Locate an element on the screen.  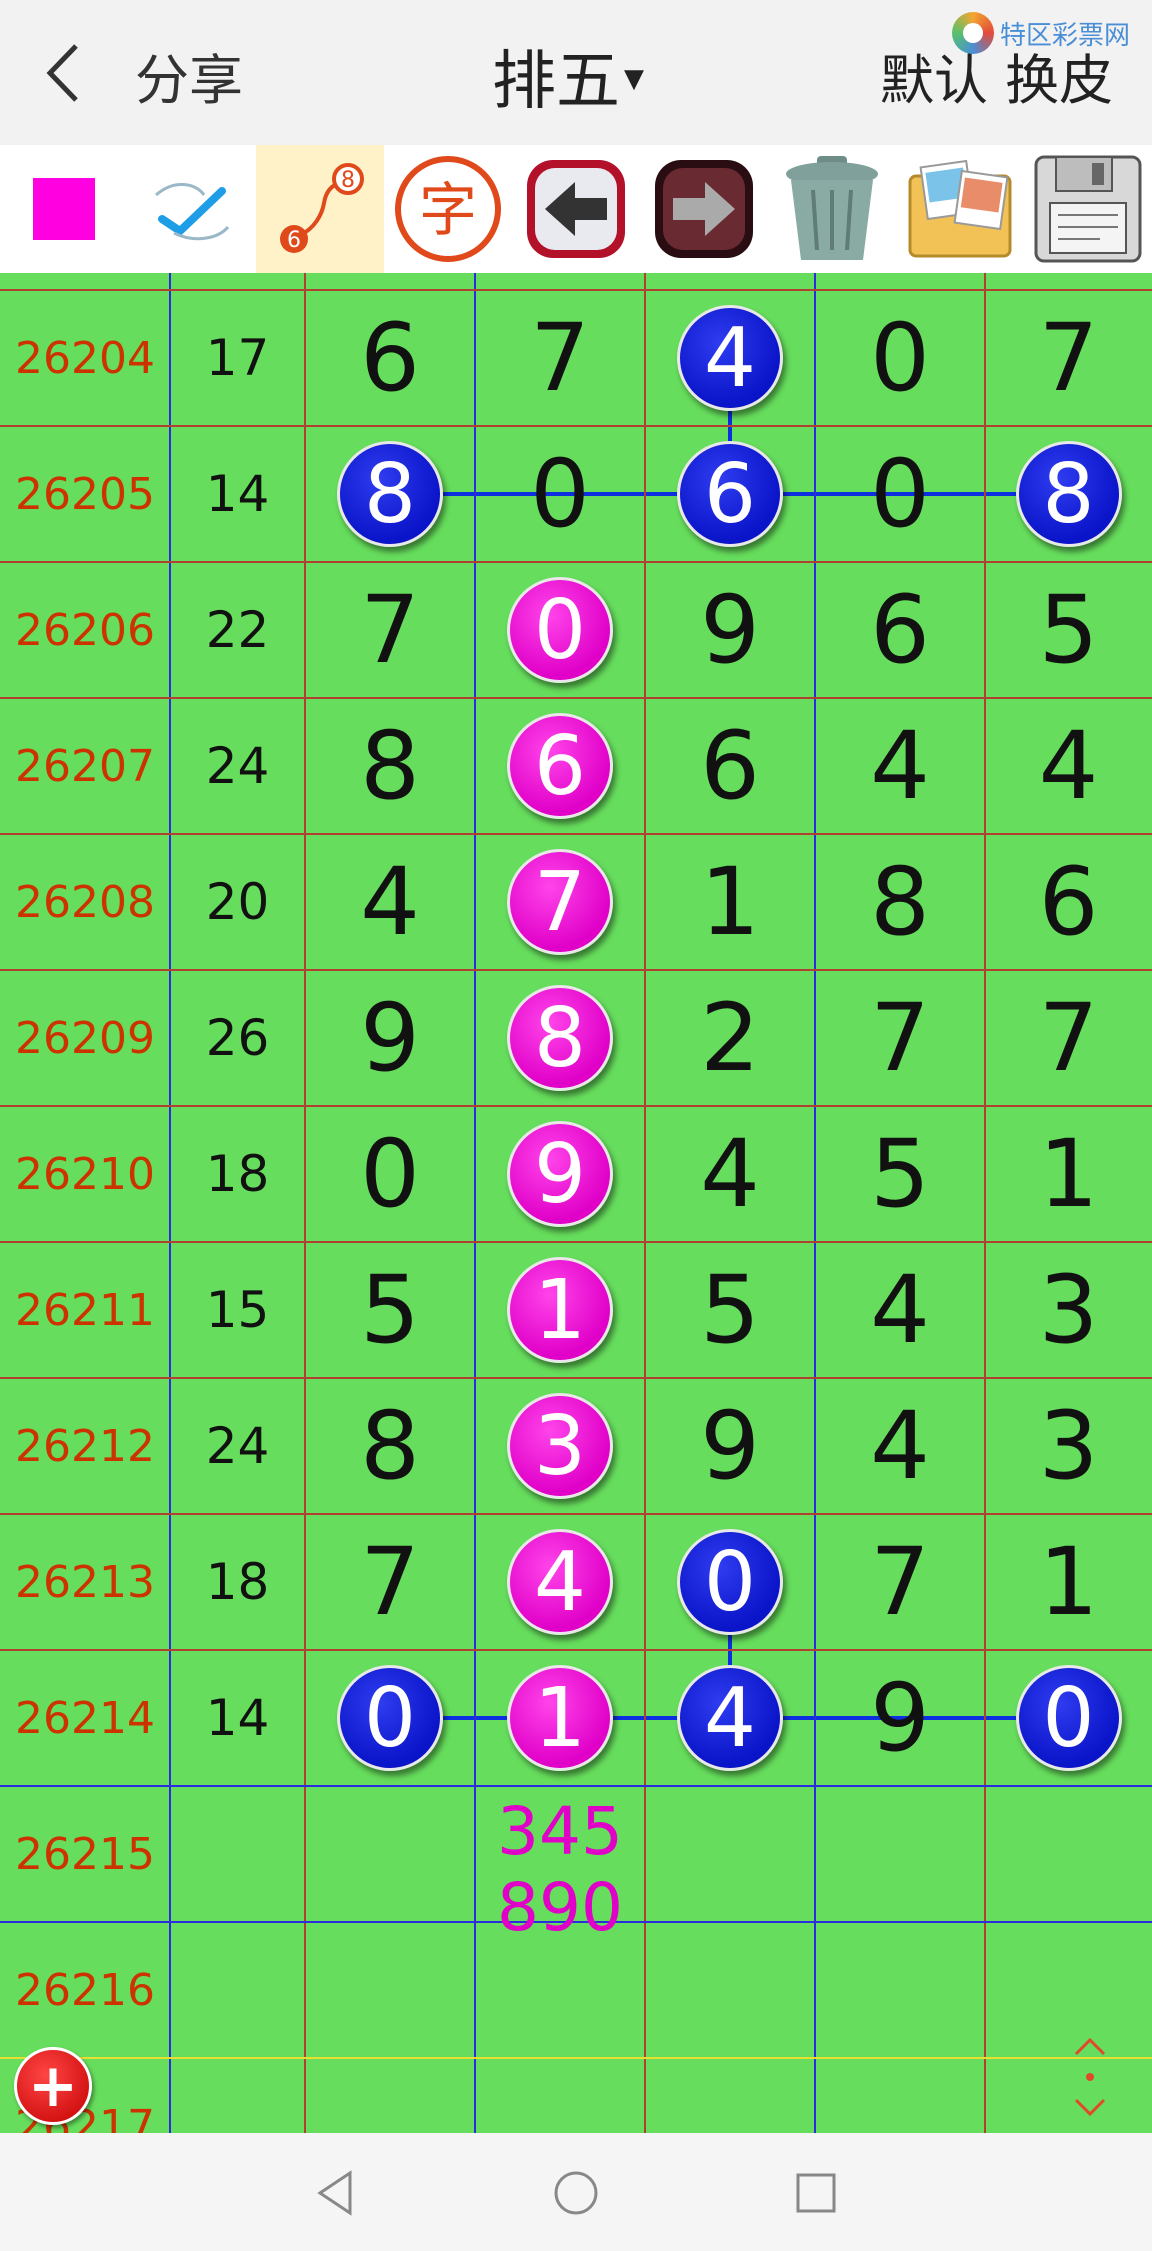
nav-back-icon is located at coordinates (336, 2193).